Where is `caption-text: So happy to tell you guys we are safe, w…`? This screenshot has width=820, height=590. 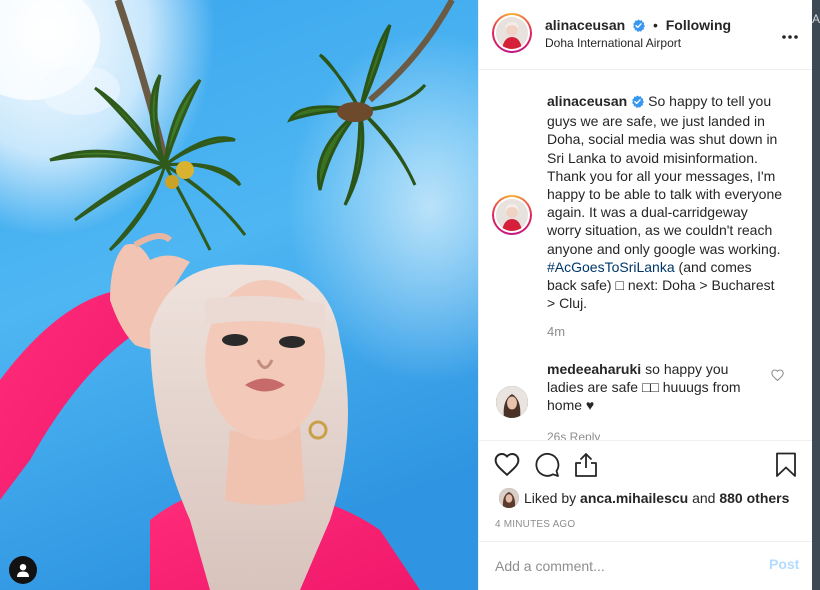
caption-text: So happy to tell you guys we are safe, w… is located at coordinates (665, 175).